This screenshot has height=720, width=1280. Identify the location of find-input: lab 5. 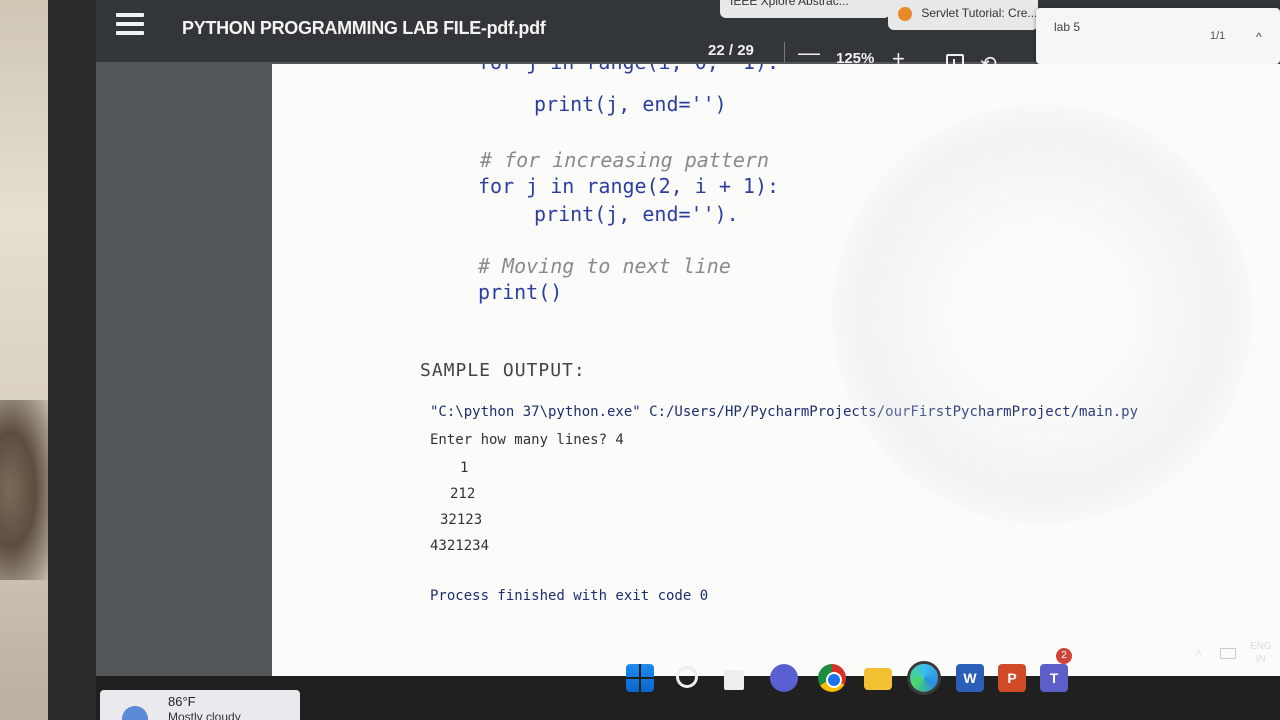
(1067, 27).